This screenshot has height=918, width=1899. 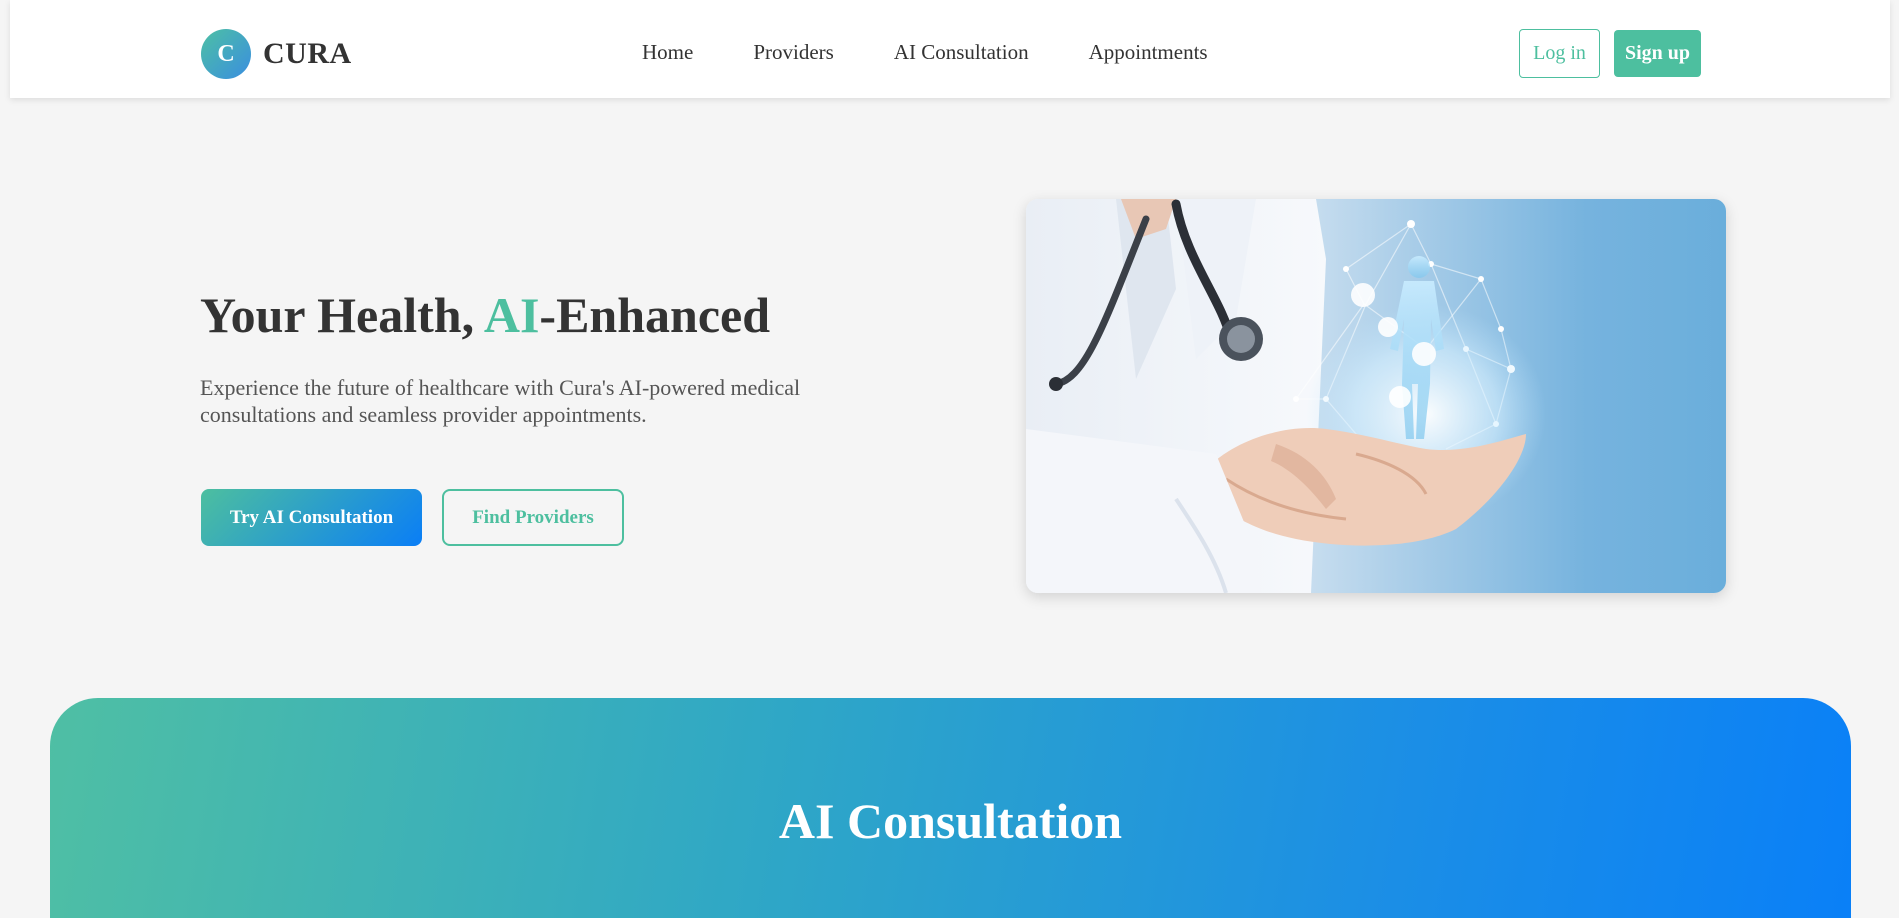 I want to click on nav-link-ai-consultation: AI Consultation, so click(x=961, y=52).